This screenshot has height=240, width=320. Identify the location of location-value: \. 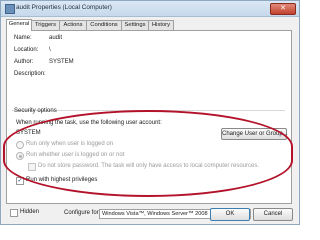
(50, 50).